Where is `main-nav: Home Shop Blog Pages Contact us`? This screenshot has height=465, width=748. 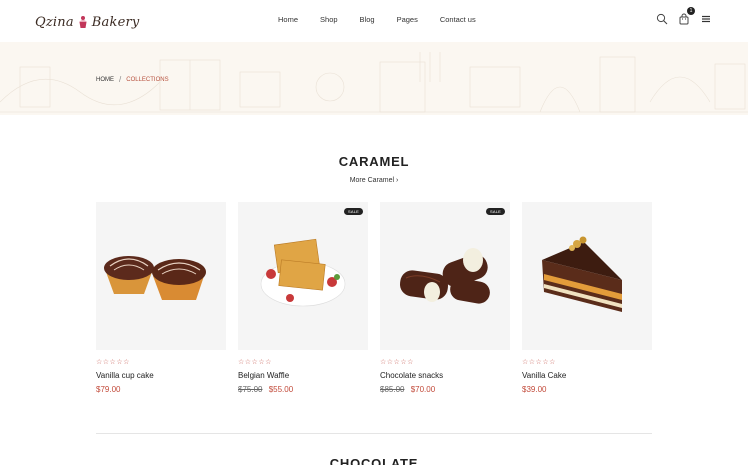
main-nav: Home Shop Blog Pages Contact us is located at coordinates (388, 19).